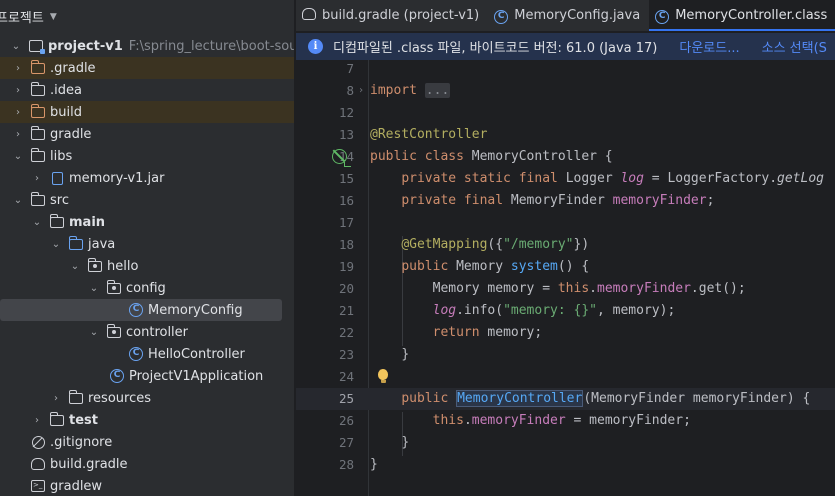 This screenshot has height=496, width=835. I want to click on tree-item-controller: ⌄ controller, so click(147, 332).